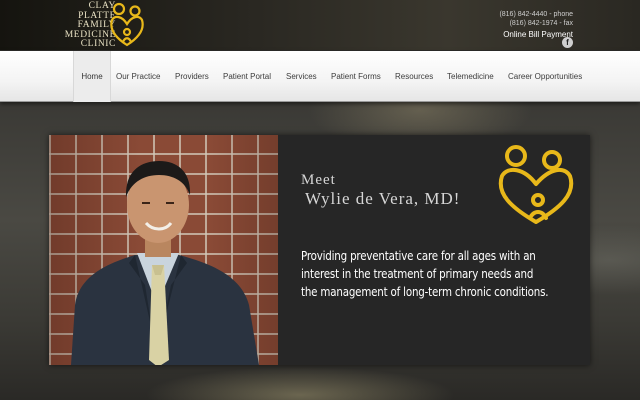  What do you see at coordinates (470, 76) in the screenshot?
I see `nav-item-telemedicine: Telemedicine` at bounding box center [470, 76].